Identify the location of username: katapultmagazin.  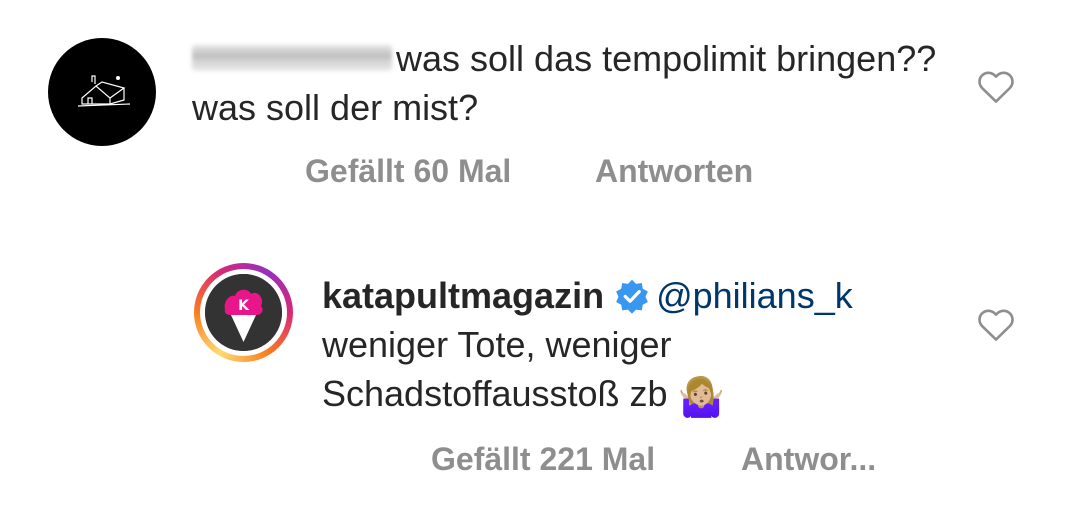
(463, 295).